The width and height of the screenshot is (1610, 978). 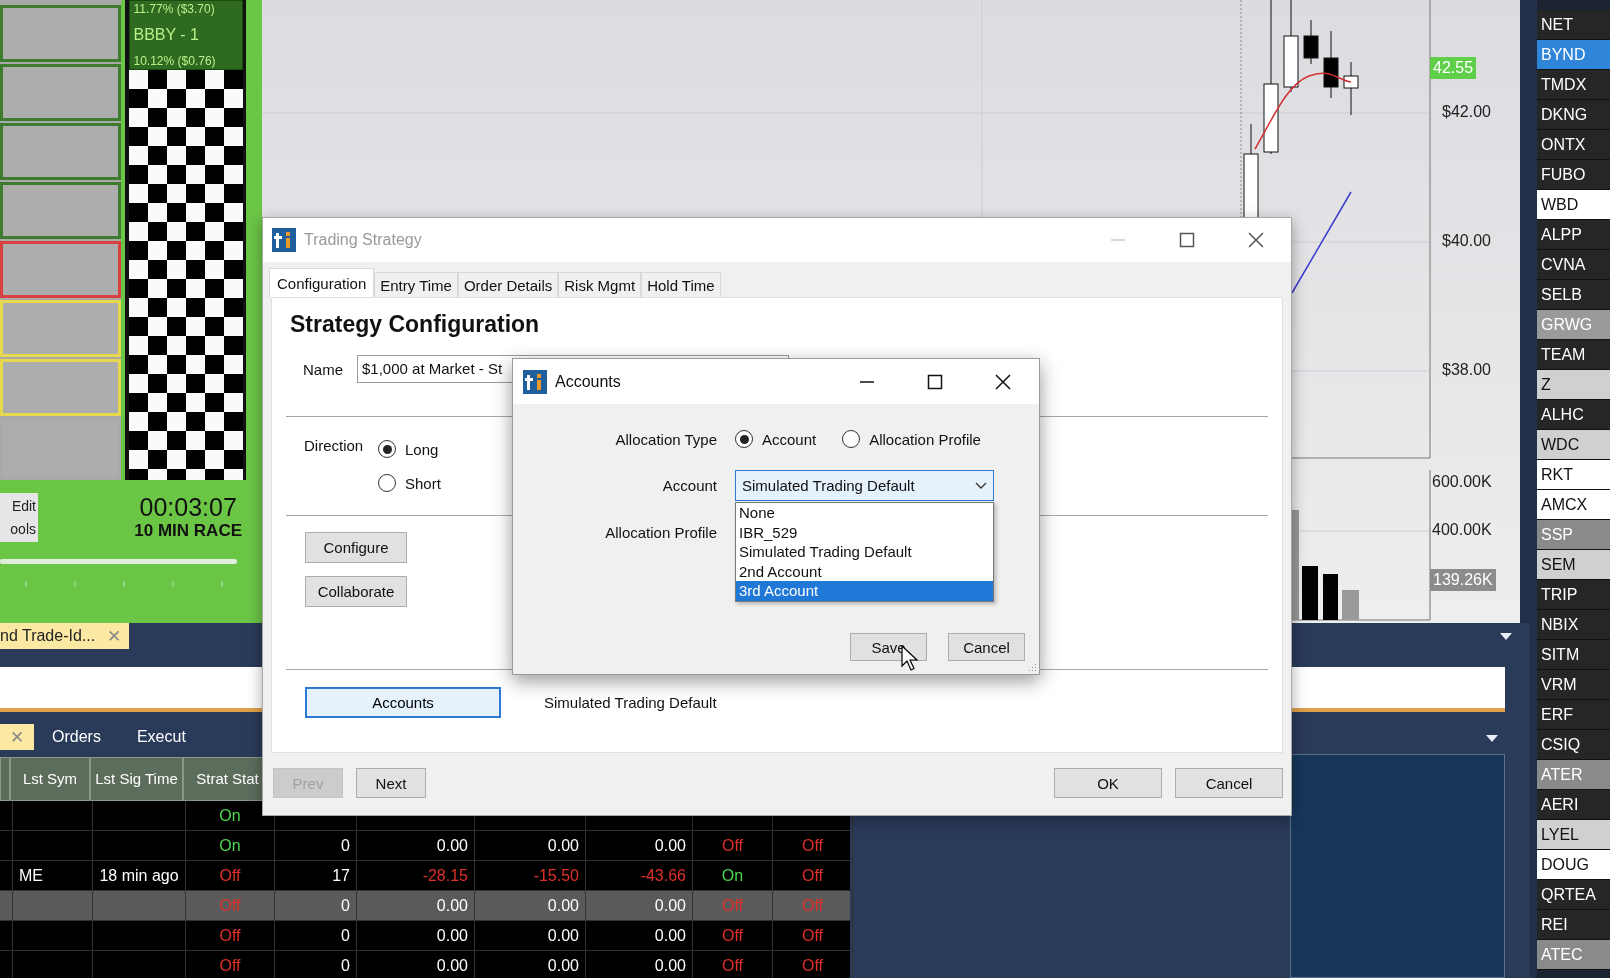 What do you see at coordinates (864, 591) in the screenshot?
I see `dropdown-option: 3rd Account` at bounding box center [864, 591].